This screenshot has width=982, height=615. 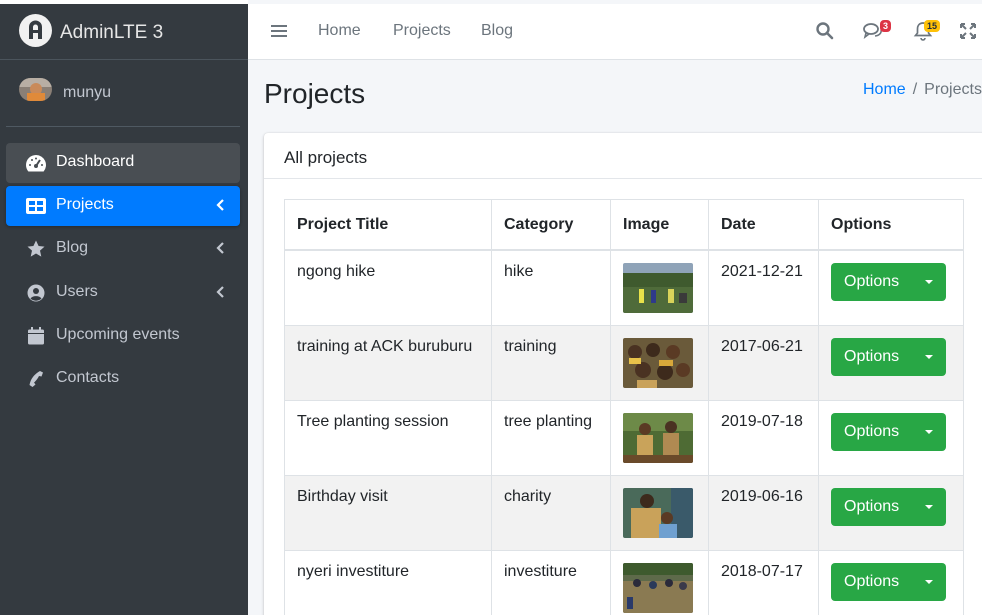 I want to click on sidebar-item-label: Projects, so click(x=85, y=204).